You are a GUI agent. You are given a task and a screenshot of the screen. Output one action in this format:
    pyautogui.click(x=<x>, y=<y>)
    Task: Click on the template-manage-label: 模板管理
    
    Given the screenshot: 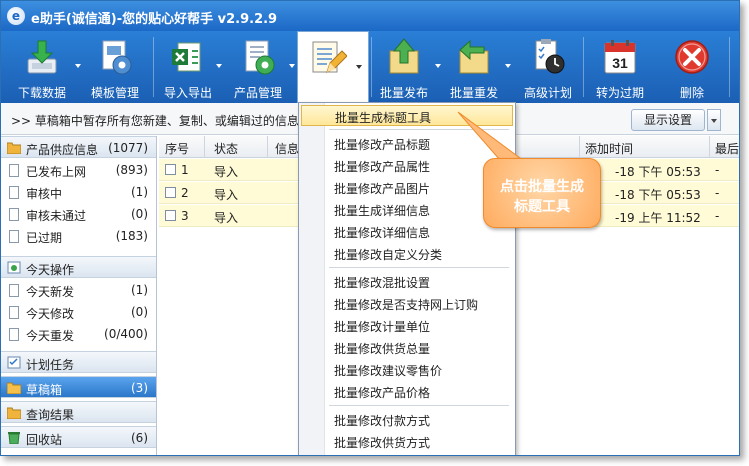 What is the action you would take?
    pyautogui.click(x=114, y=93)
    